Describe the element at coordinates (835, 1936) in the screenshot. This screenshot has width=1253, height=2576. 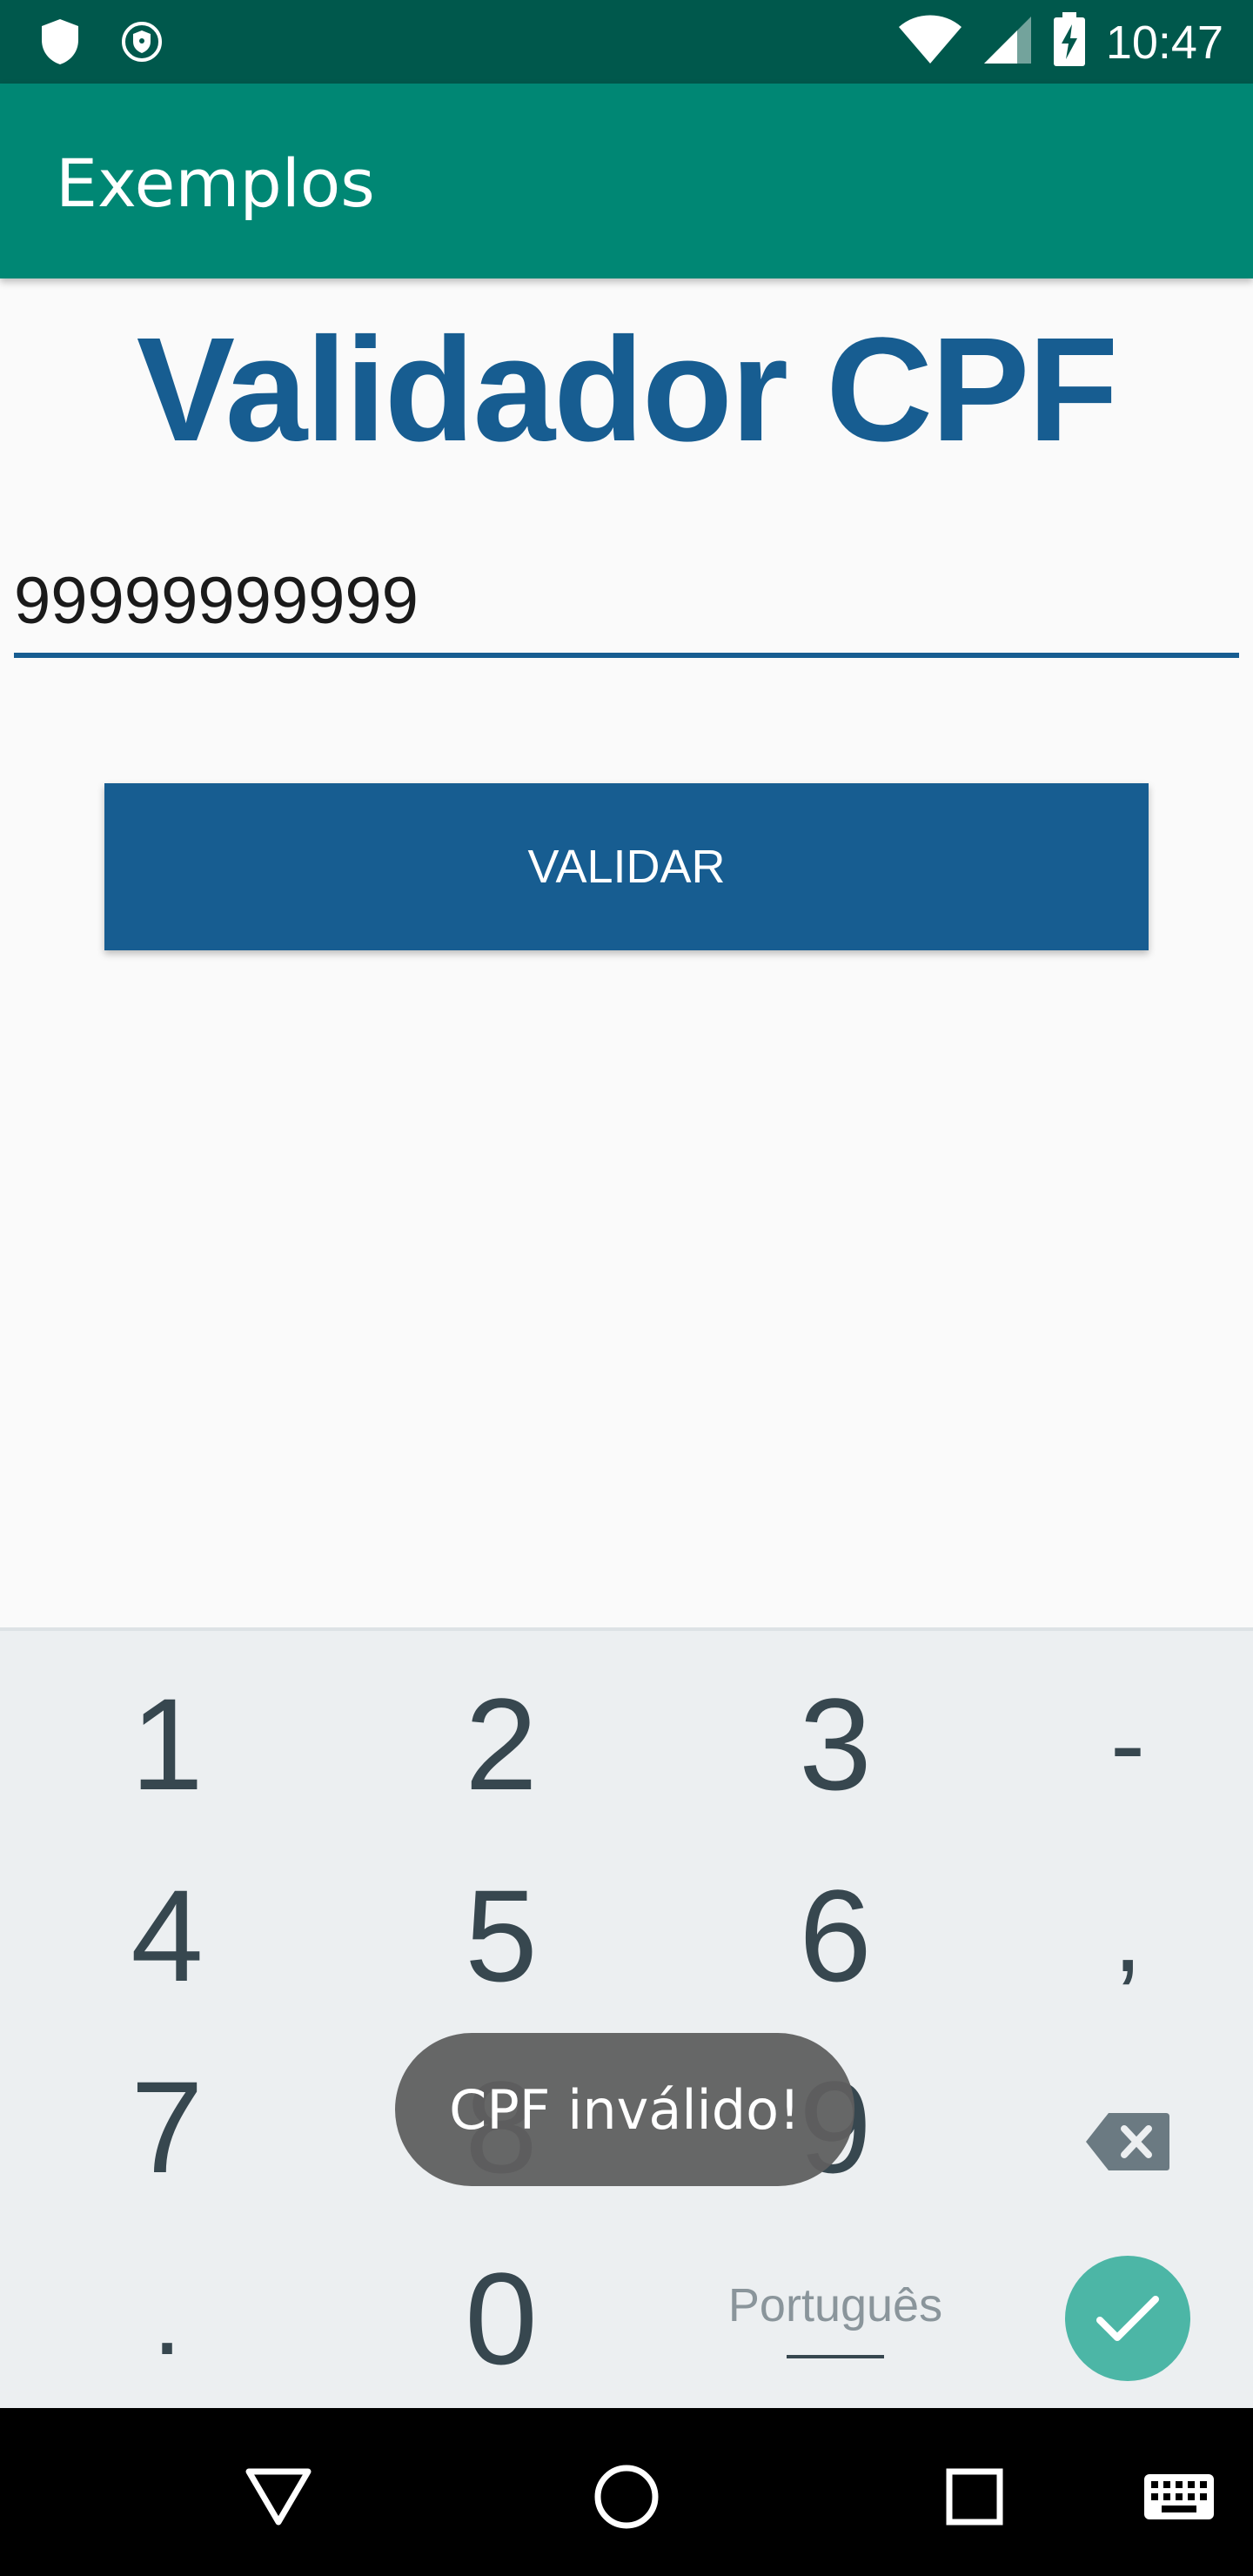
I see `key-6: 6` at that location.